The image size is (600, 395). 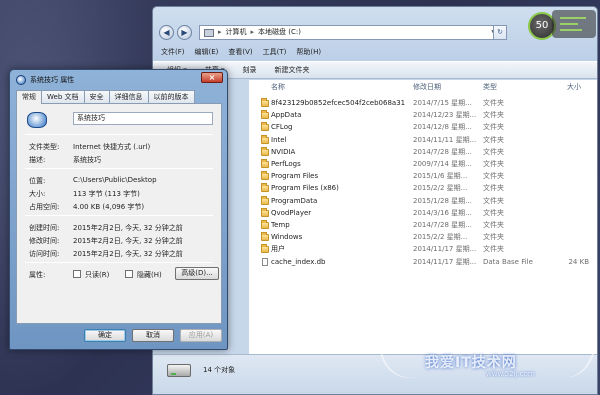 I want to click on internet-shortcut-icon, so click(x=37, y=120).